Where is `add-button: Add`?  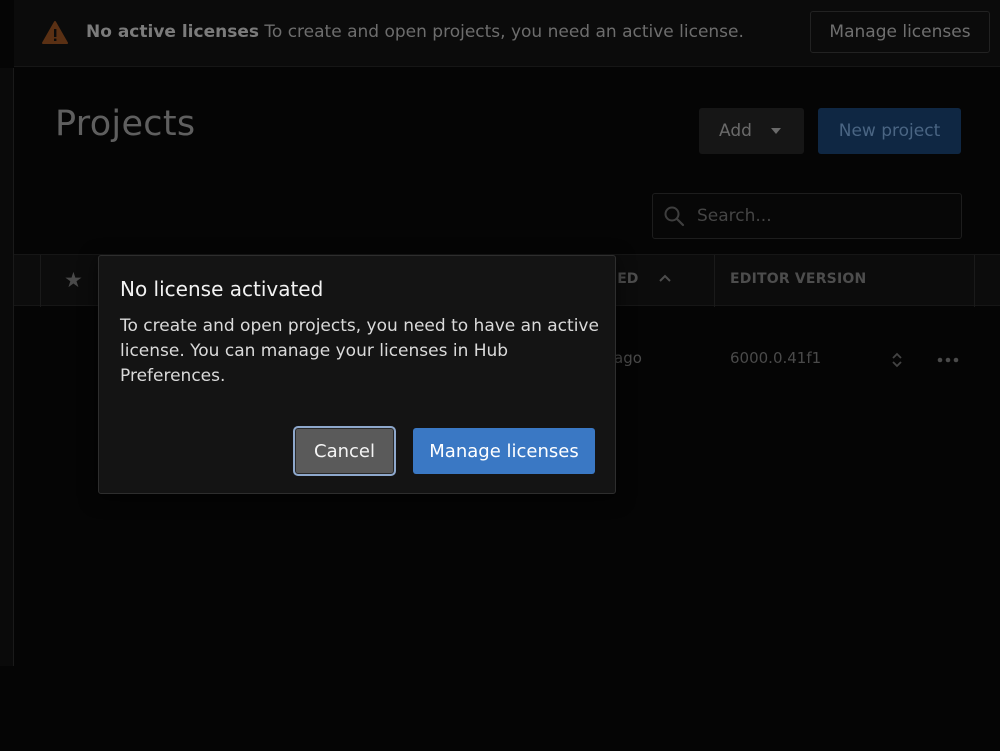 add-button: Add is located at coordinates (751, 131).